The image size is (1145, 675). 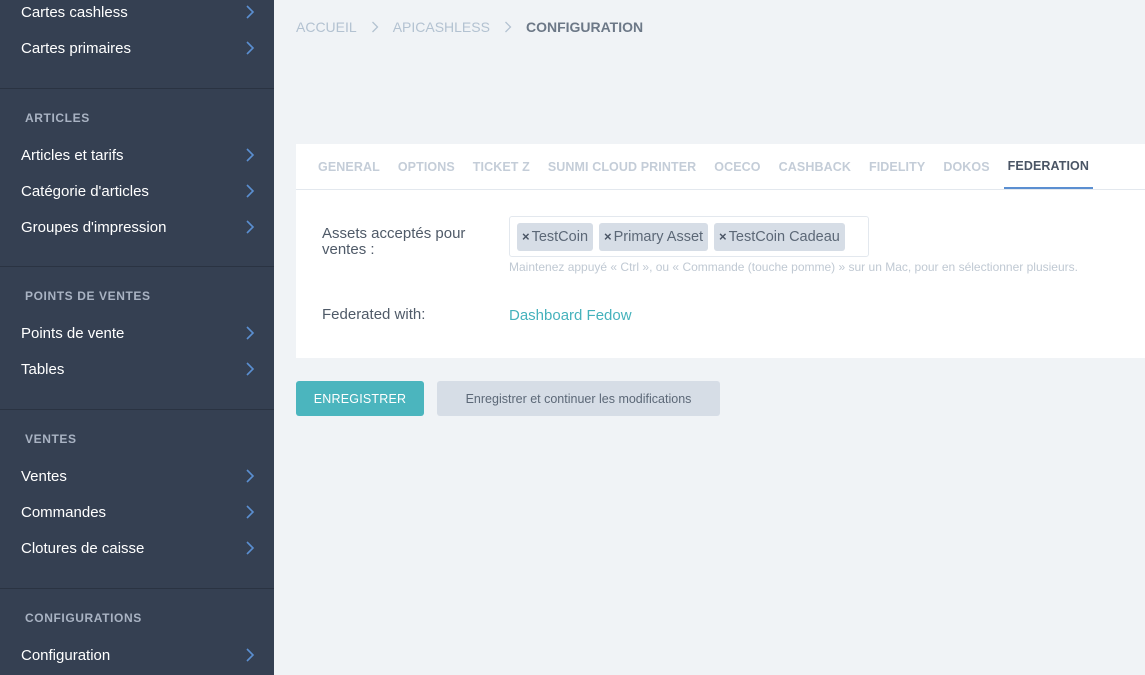 I want to click on federated-label: Federated with:, so click(x=374, y=314).